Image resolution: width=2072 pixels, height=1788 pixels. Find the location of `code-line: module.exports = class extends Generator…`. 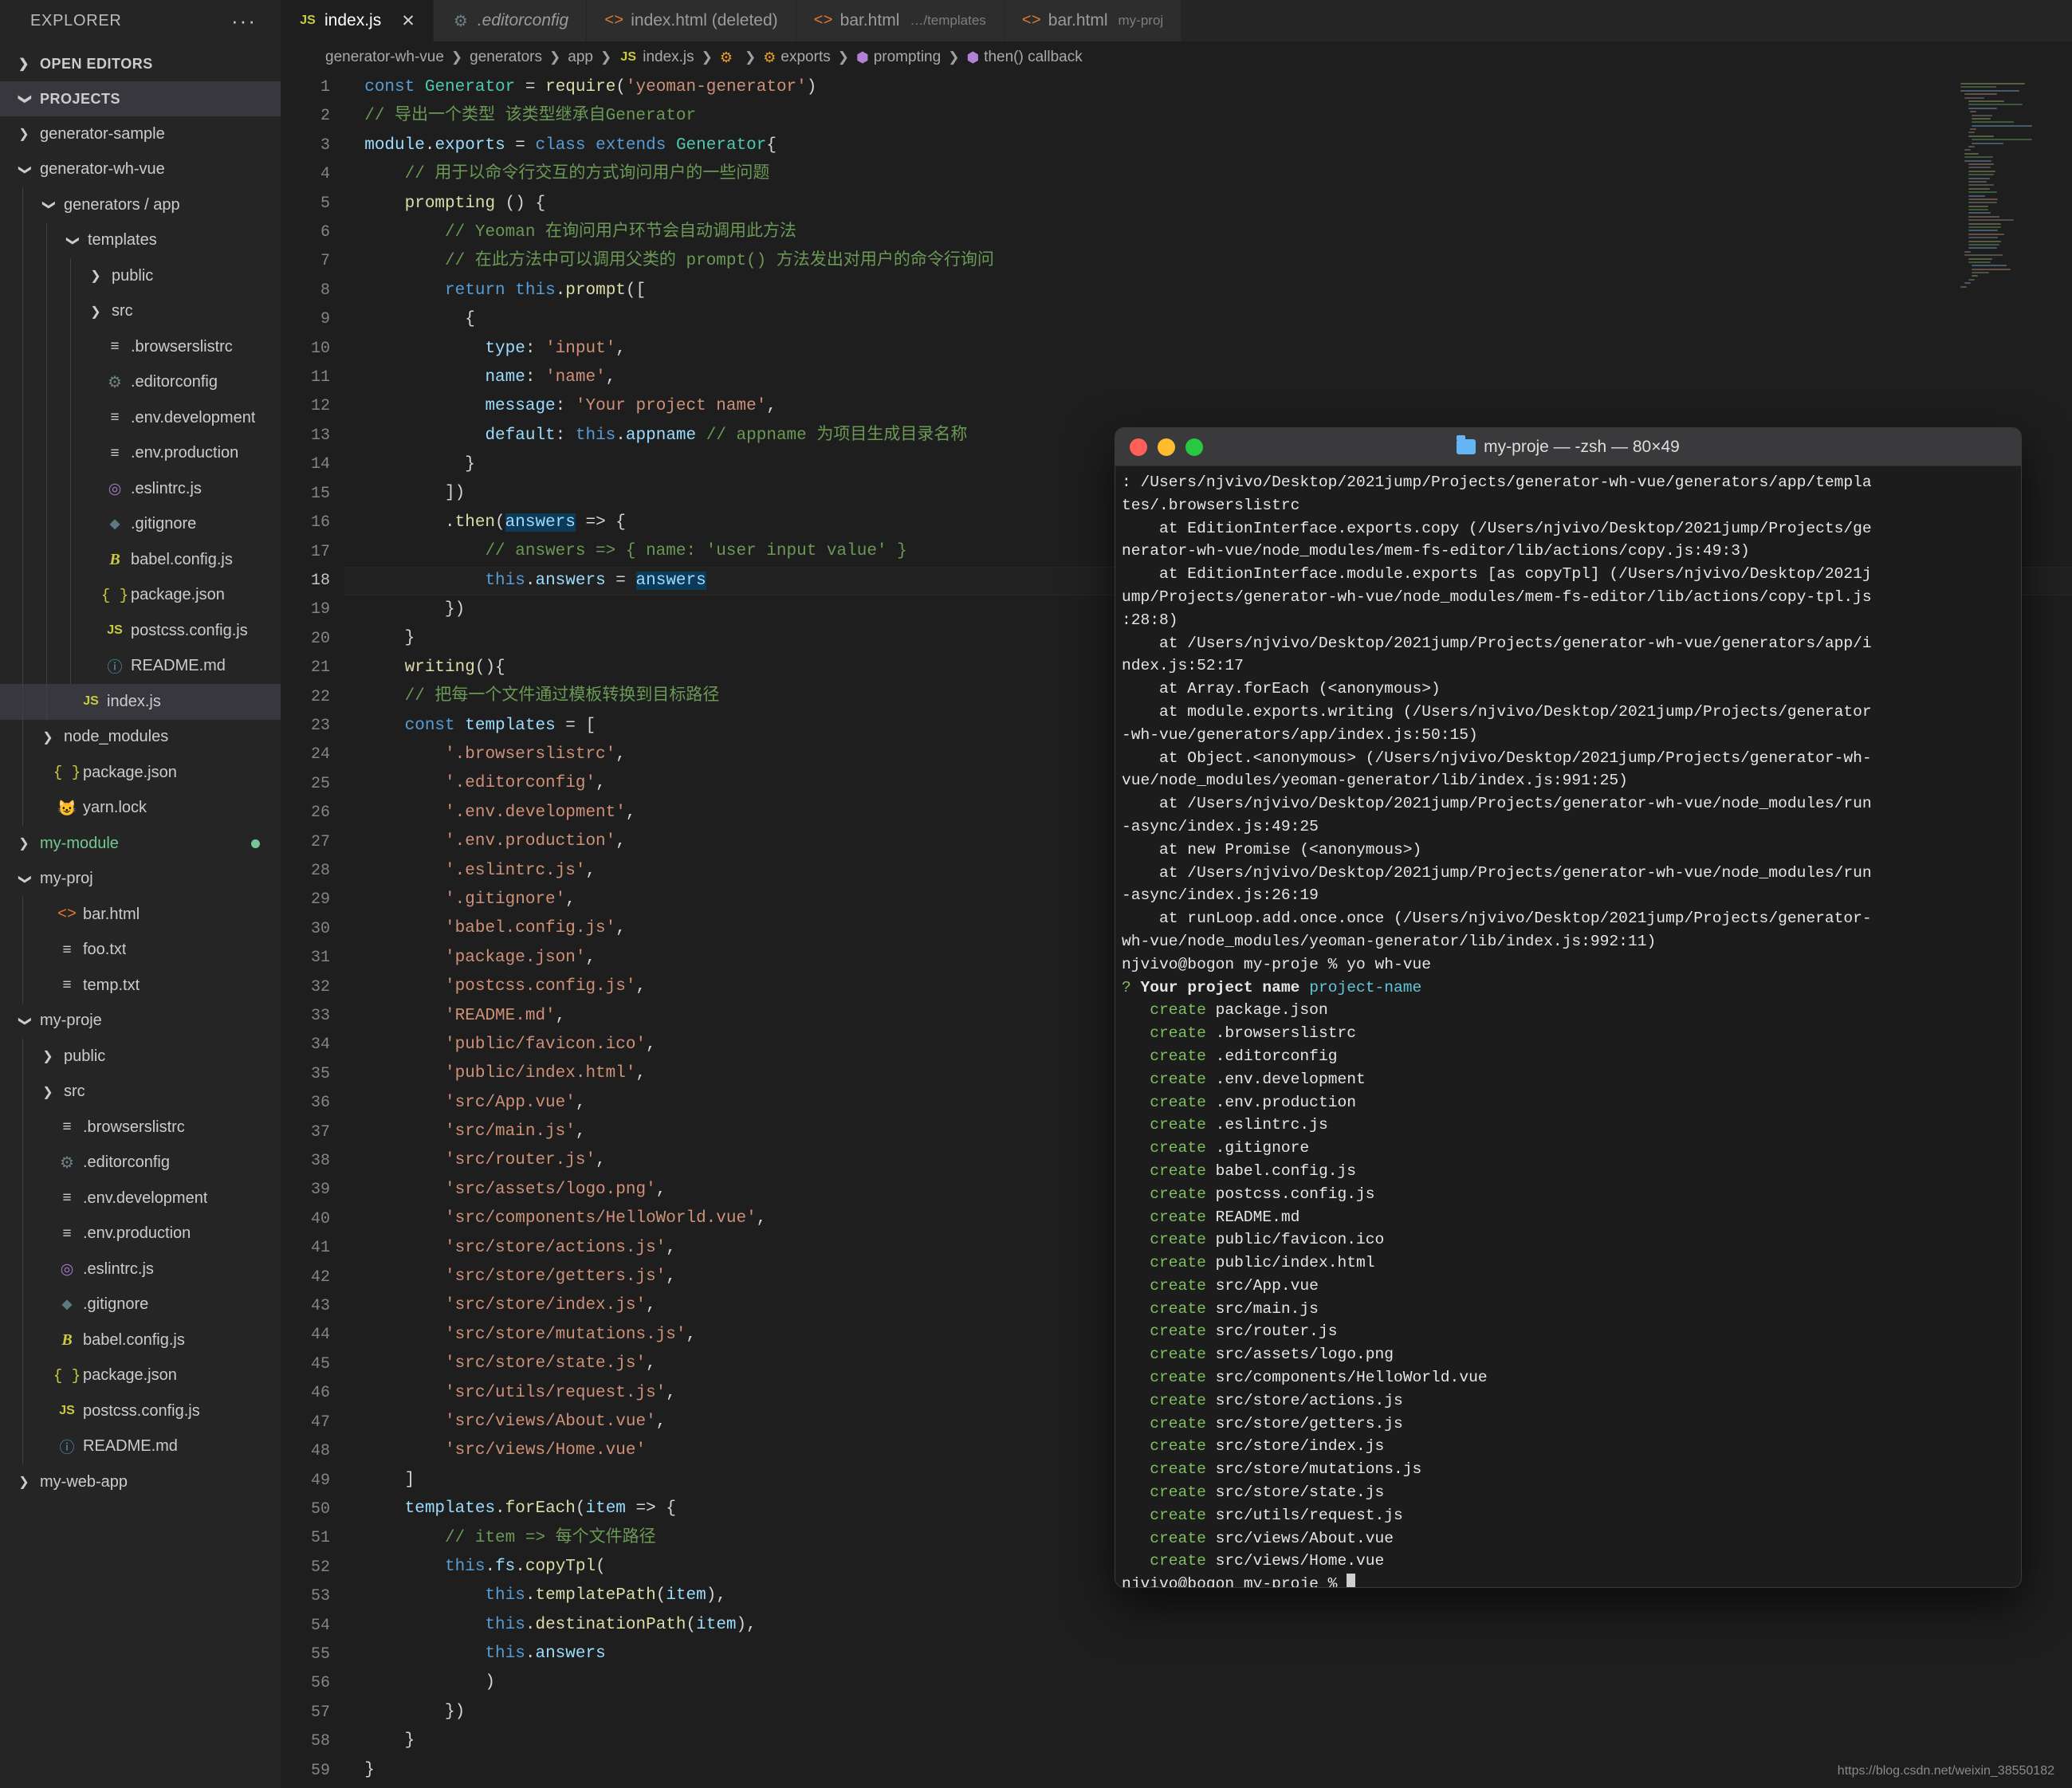

code-line: module.exports = class extends Generator… is located at coordinates (1208, 146).